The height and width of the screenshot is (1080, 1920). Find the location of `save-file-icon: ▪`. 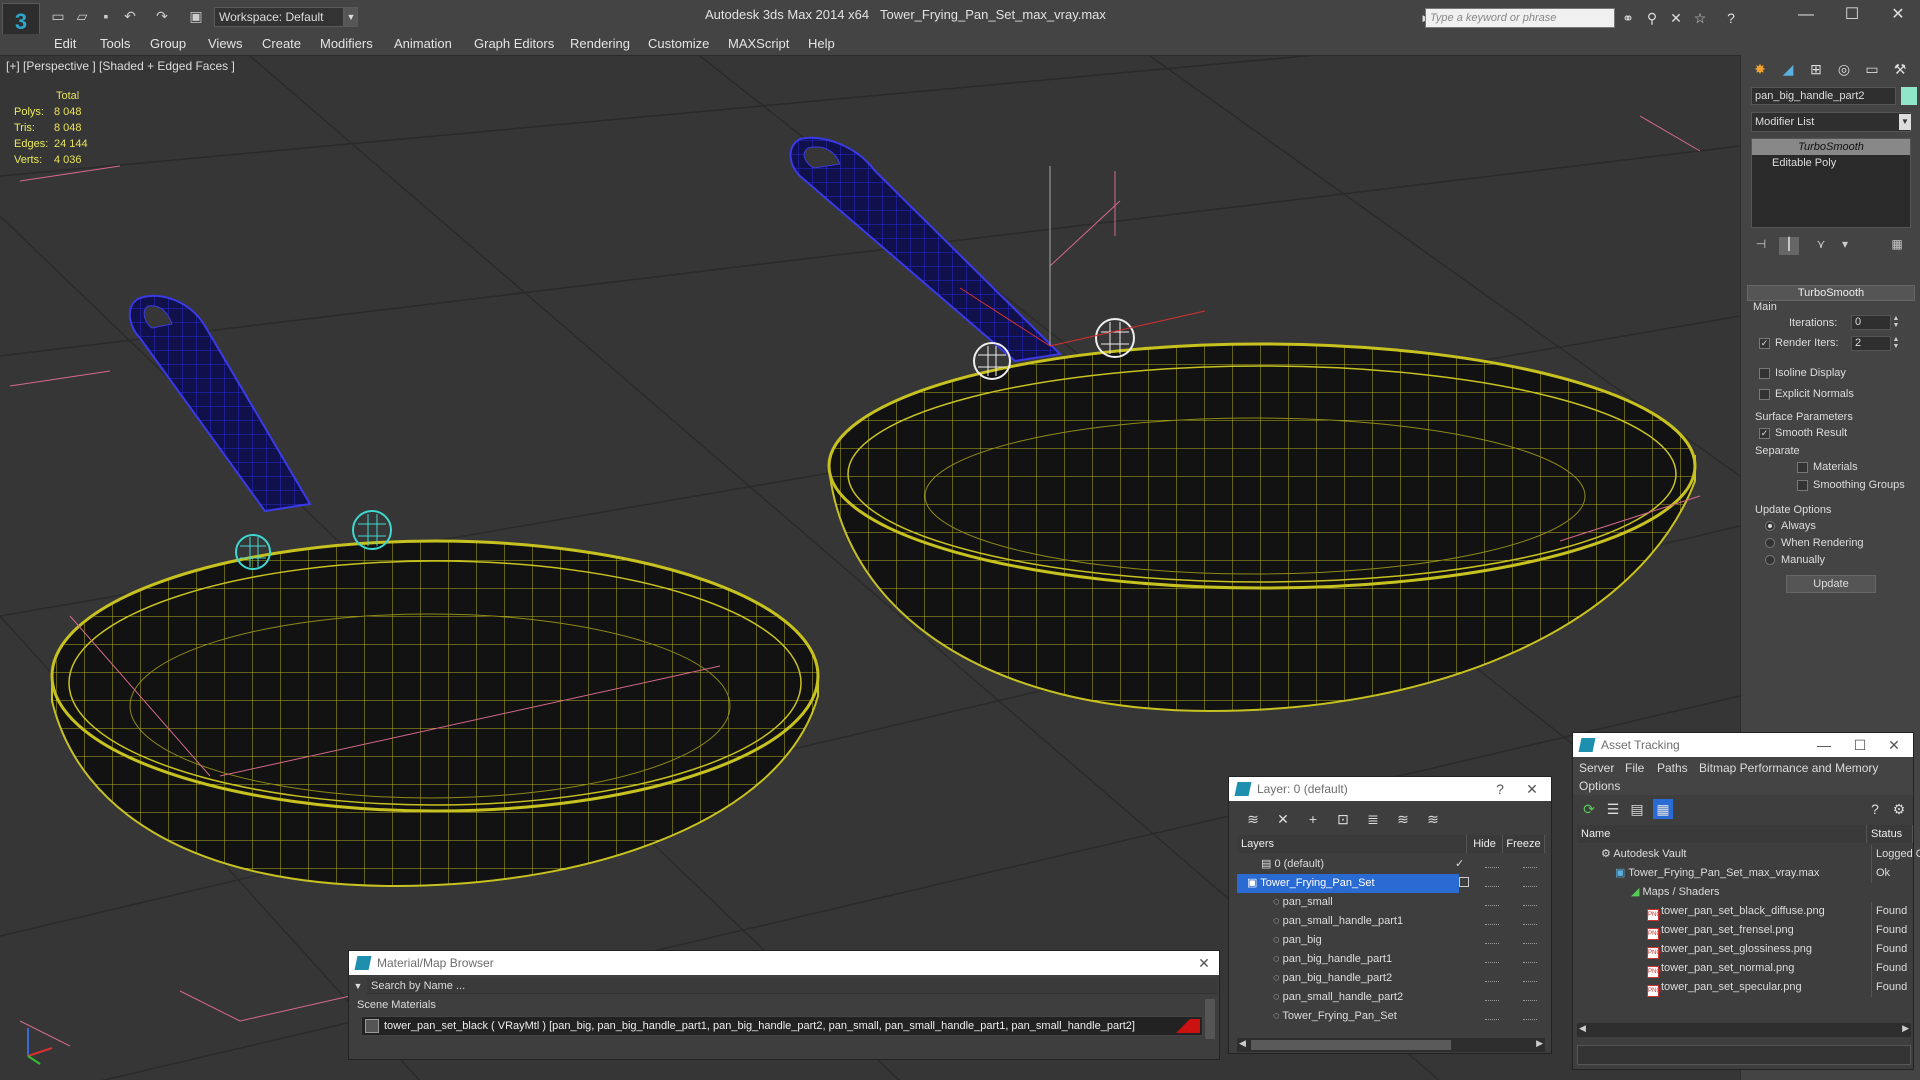

save-file-icon: ▪ is located at coordinates (106, 16).